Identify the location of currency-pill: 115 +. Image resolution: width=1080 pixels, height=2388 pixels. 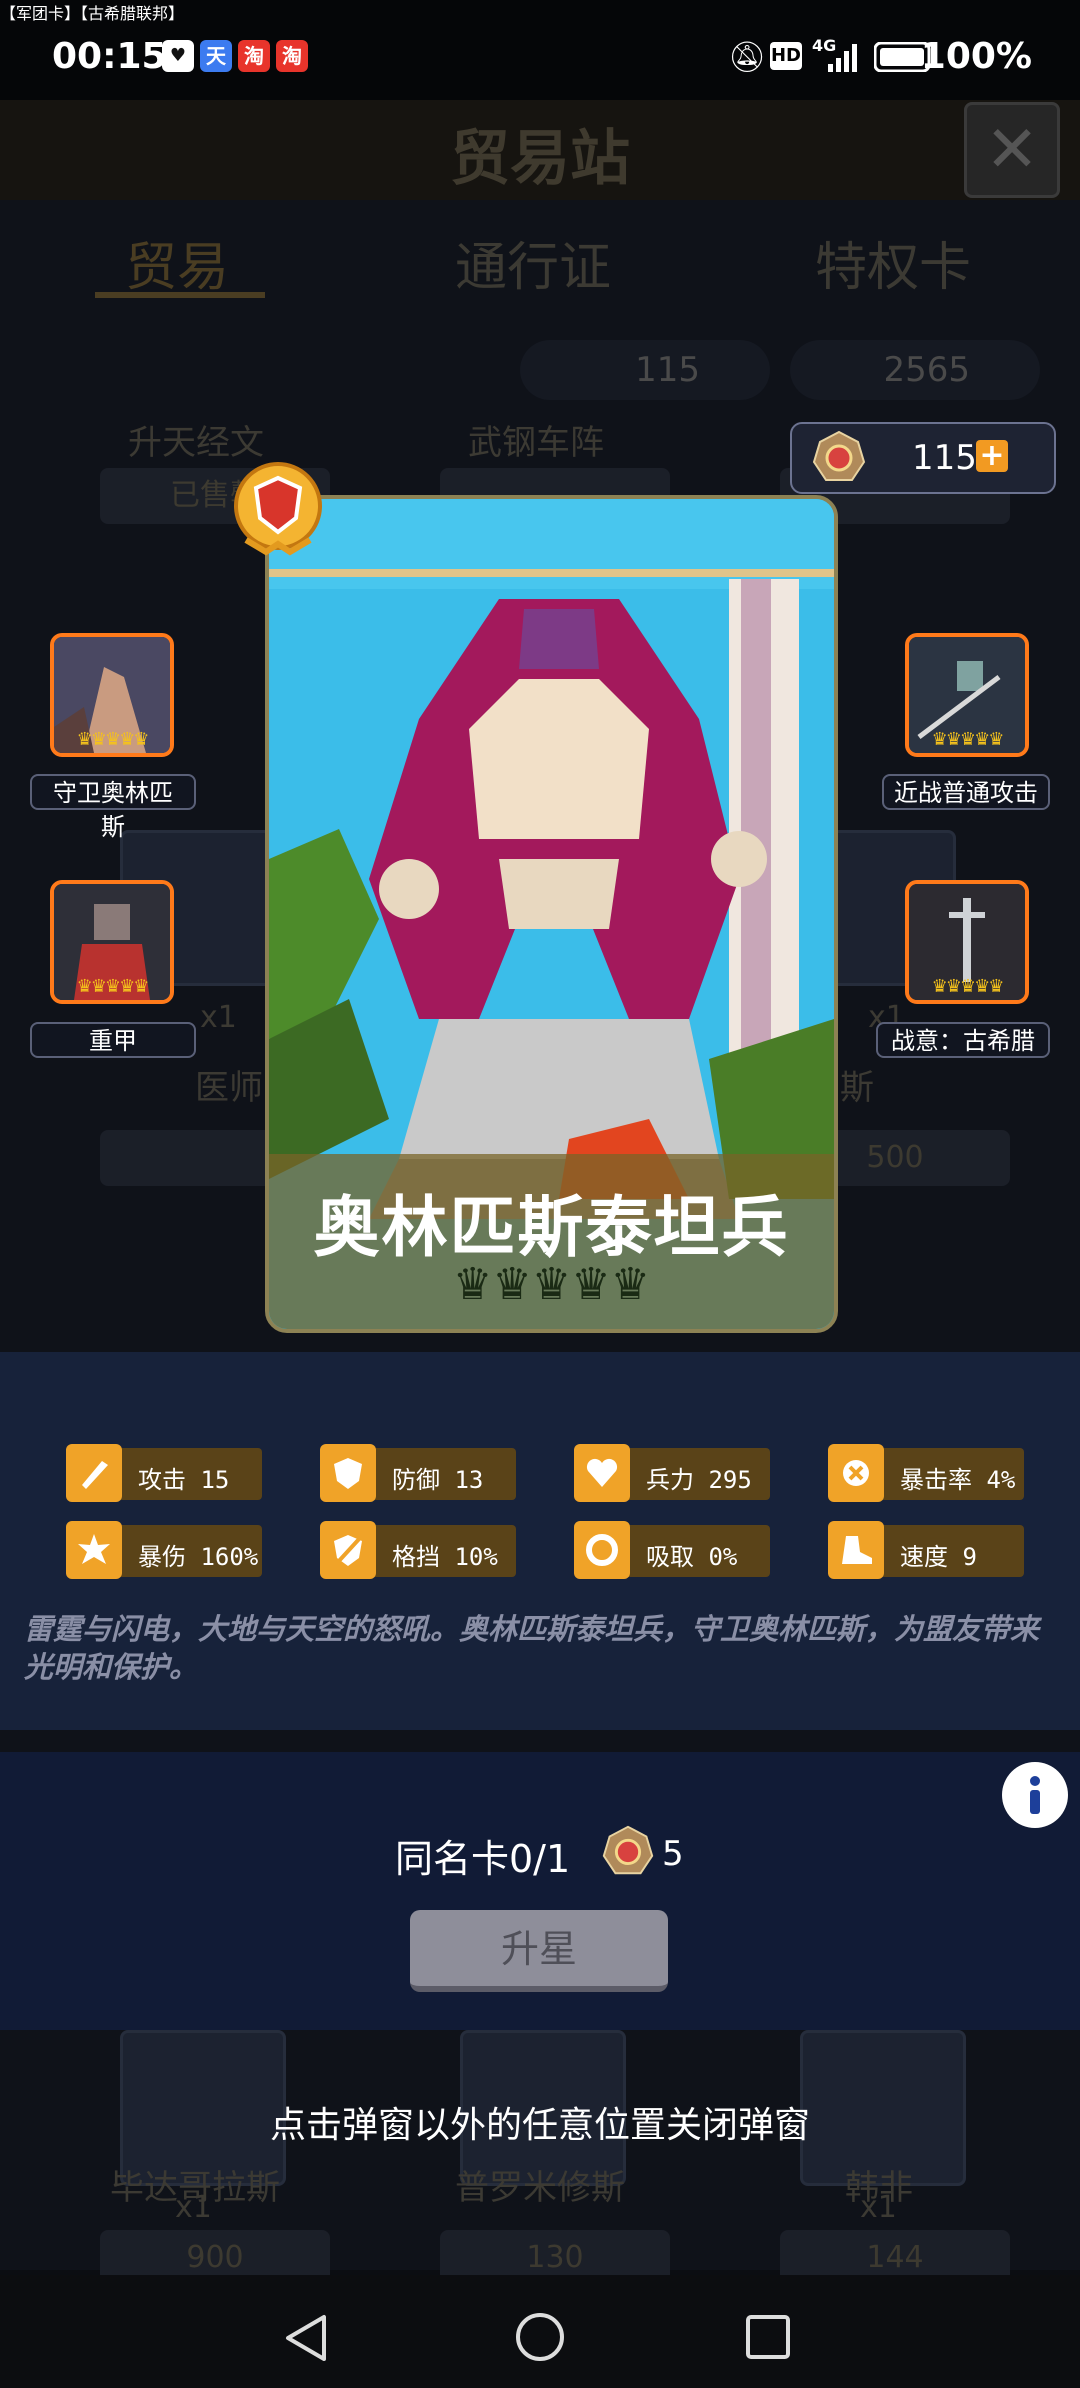
(923, 458).